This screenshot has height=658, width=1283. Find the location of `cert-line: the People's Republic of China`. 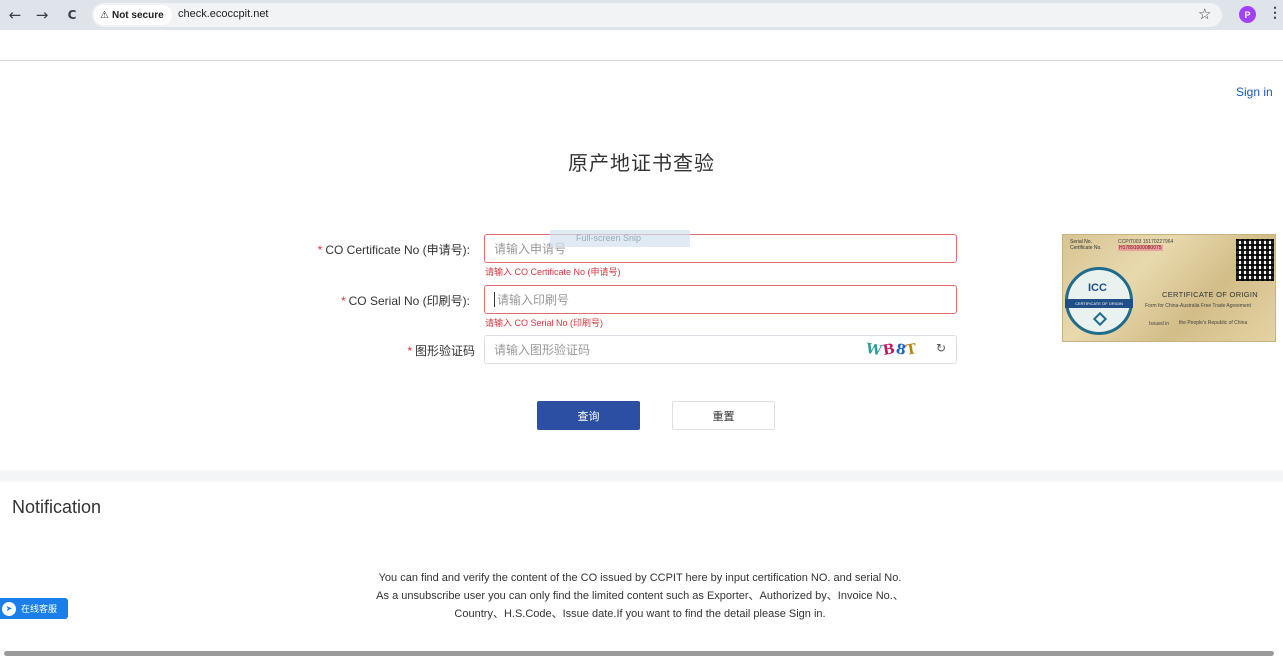

cert-line: the People's Republic of China is located at coordinates (1213, 323).